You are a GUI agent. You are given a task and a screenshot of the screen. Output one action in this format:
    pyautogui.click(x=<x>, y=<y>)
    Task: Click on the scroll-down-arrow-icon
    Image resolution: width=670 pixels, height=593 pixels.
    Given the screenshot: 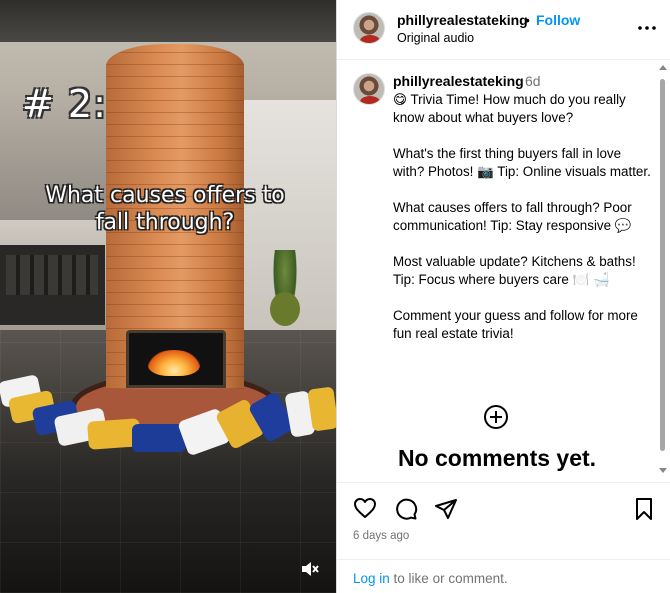 What is the action you would take?
    pyautogui.click(x=663, y=470)
    